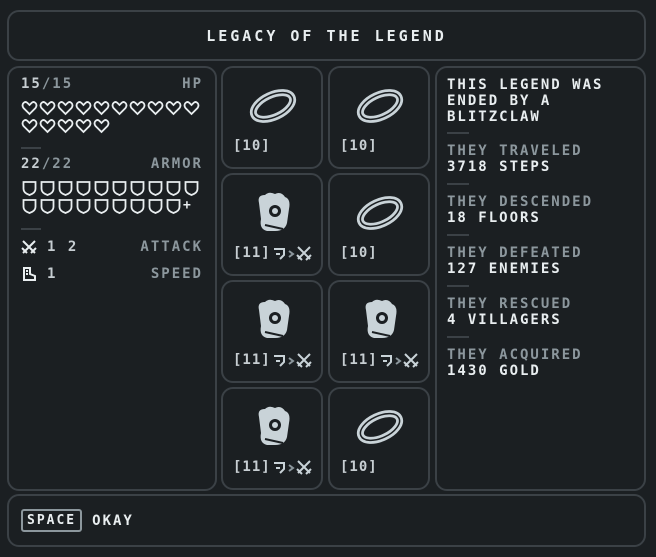 The height and width of the screenshot is (557, 656). Describe the element at coordinates (112, 164) in the screenshot. I see `armor-row: 22/22 ARMOR` at that location.